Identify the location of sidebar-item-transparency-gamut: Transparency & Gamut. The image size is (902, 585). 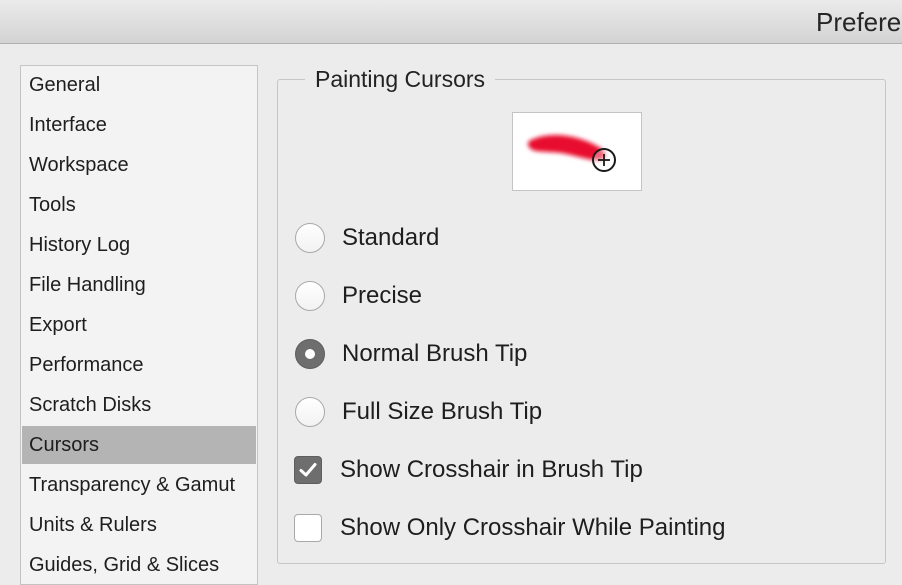
(139, 485).